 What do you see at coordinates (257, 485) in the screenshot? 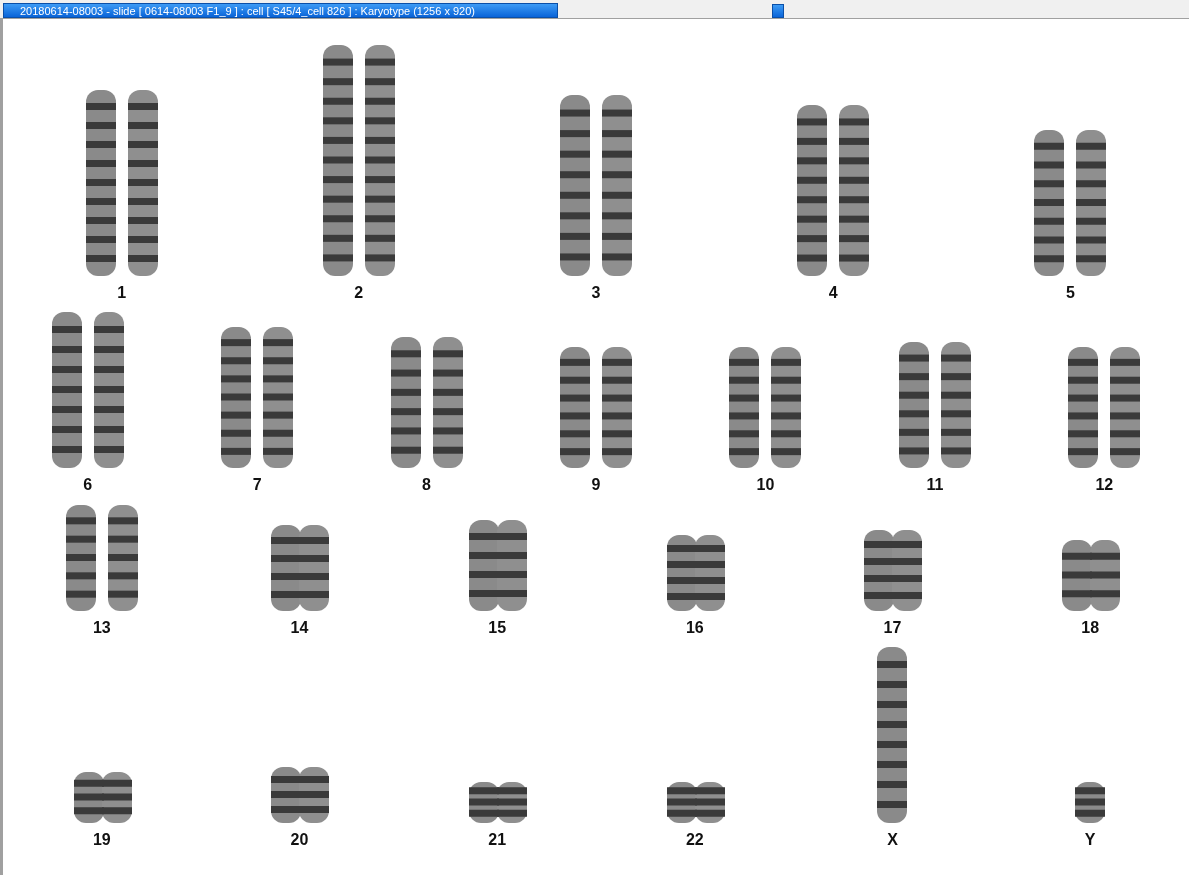
I see `chromosome-label: 7` at bounding box center [257, 485].